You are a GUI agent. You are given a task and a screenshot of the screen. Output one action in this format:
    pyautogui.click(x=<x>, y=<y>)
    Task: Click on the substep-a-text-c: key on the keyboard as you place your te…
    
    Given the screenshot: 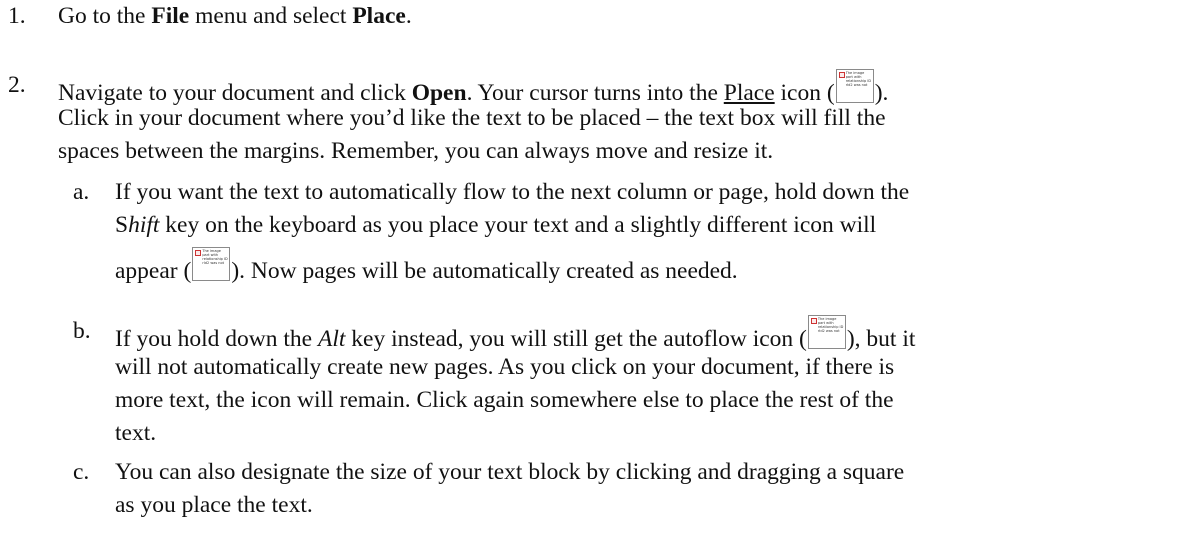 What is the action you would take?
    pyautogui.click(x=518, y=225)
    